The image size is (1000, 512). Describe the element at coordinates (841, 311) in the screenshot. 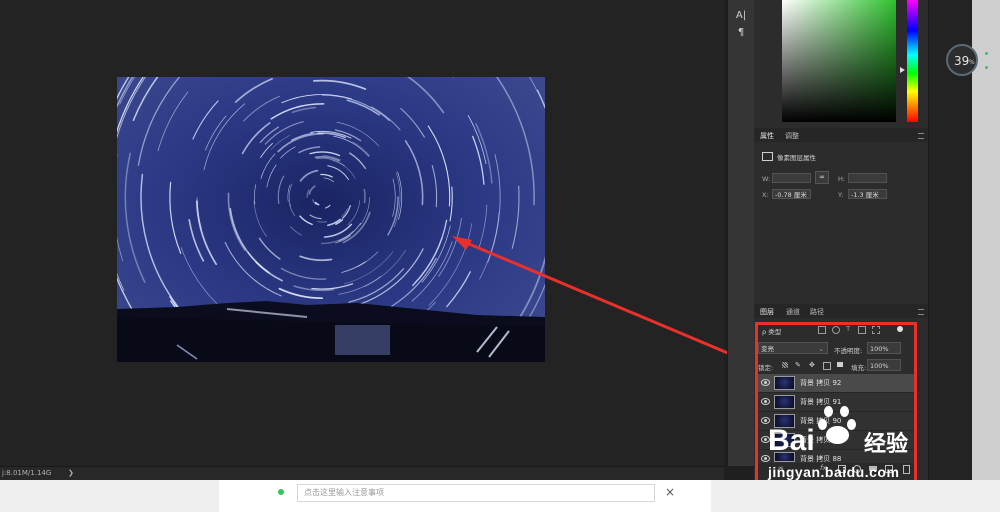

I see `layers-tab-bar` at that location.